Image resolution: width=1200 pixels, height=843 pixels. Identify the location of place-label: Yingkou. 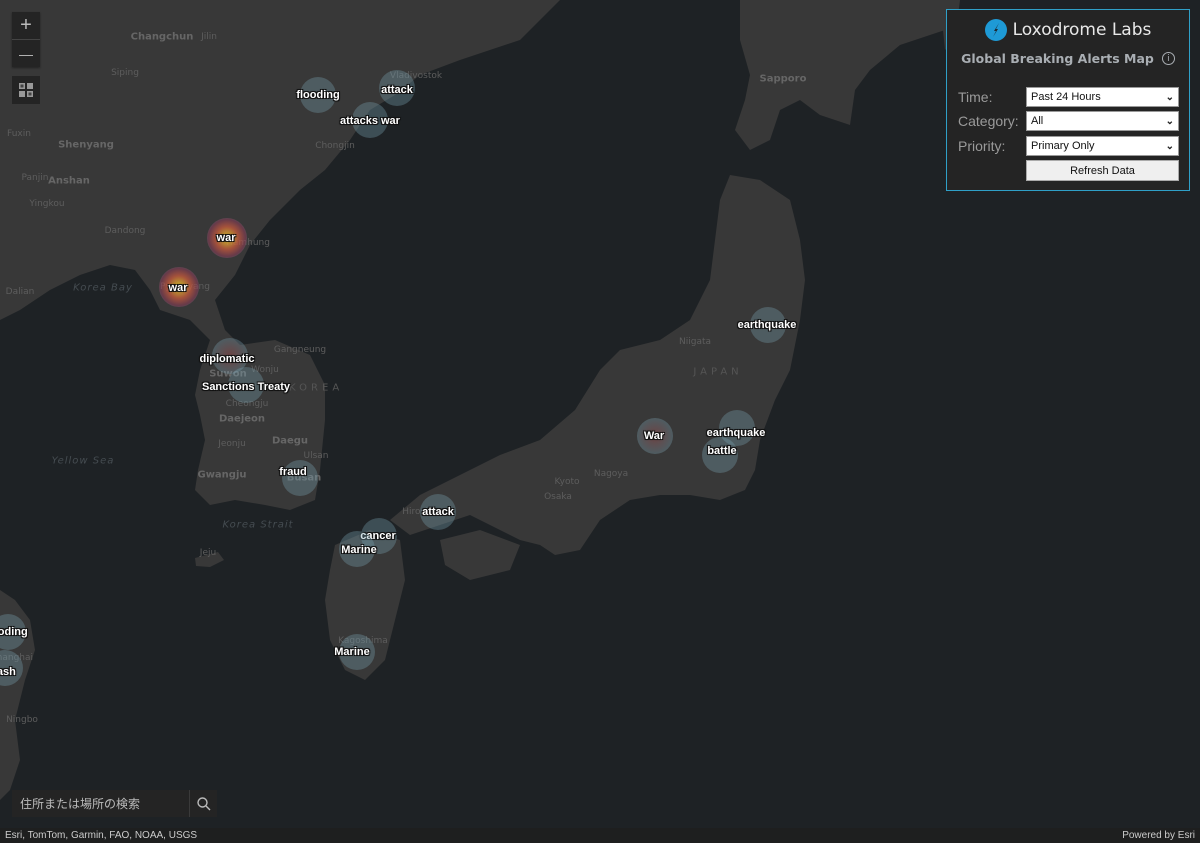
(47, 204).